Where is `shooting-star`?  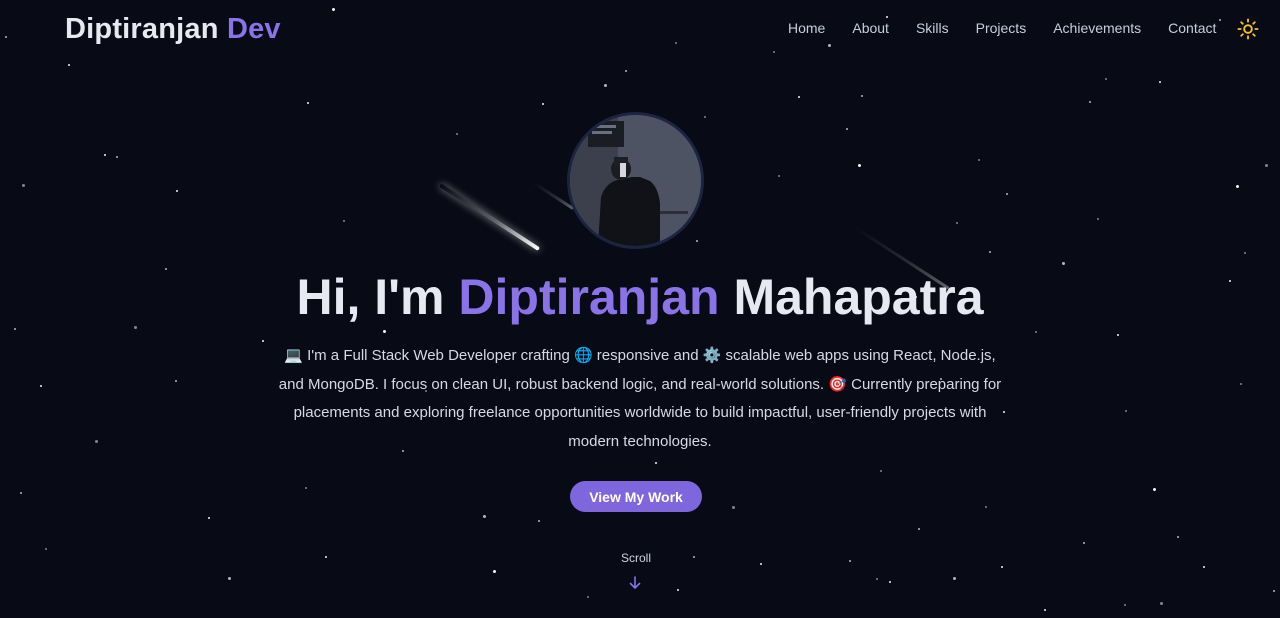
shooting-star is located at coordinates (489, 217).